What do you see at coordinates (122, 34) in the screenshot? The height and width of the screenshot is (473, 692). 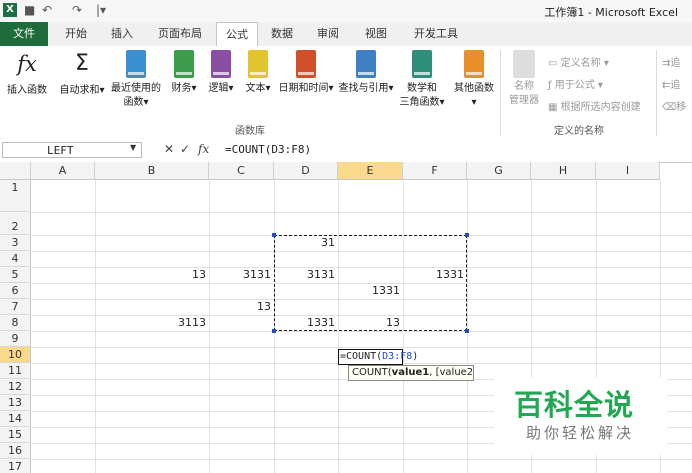 I see `tab-insert: 插入` at bounding box center [122, 34].